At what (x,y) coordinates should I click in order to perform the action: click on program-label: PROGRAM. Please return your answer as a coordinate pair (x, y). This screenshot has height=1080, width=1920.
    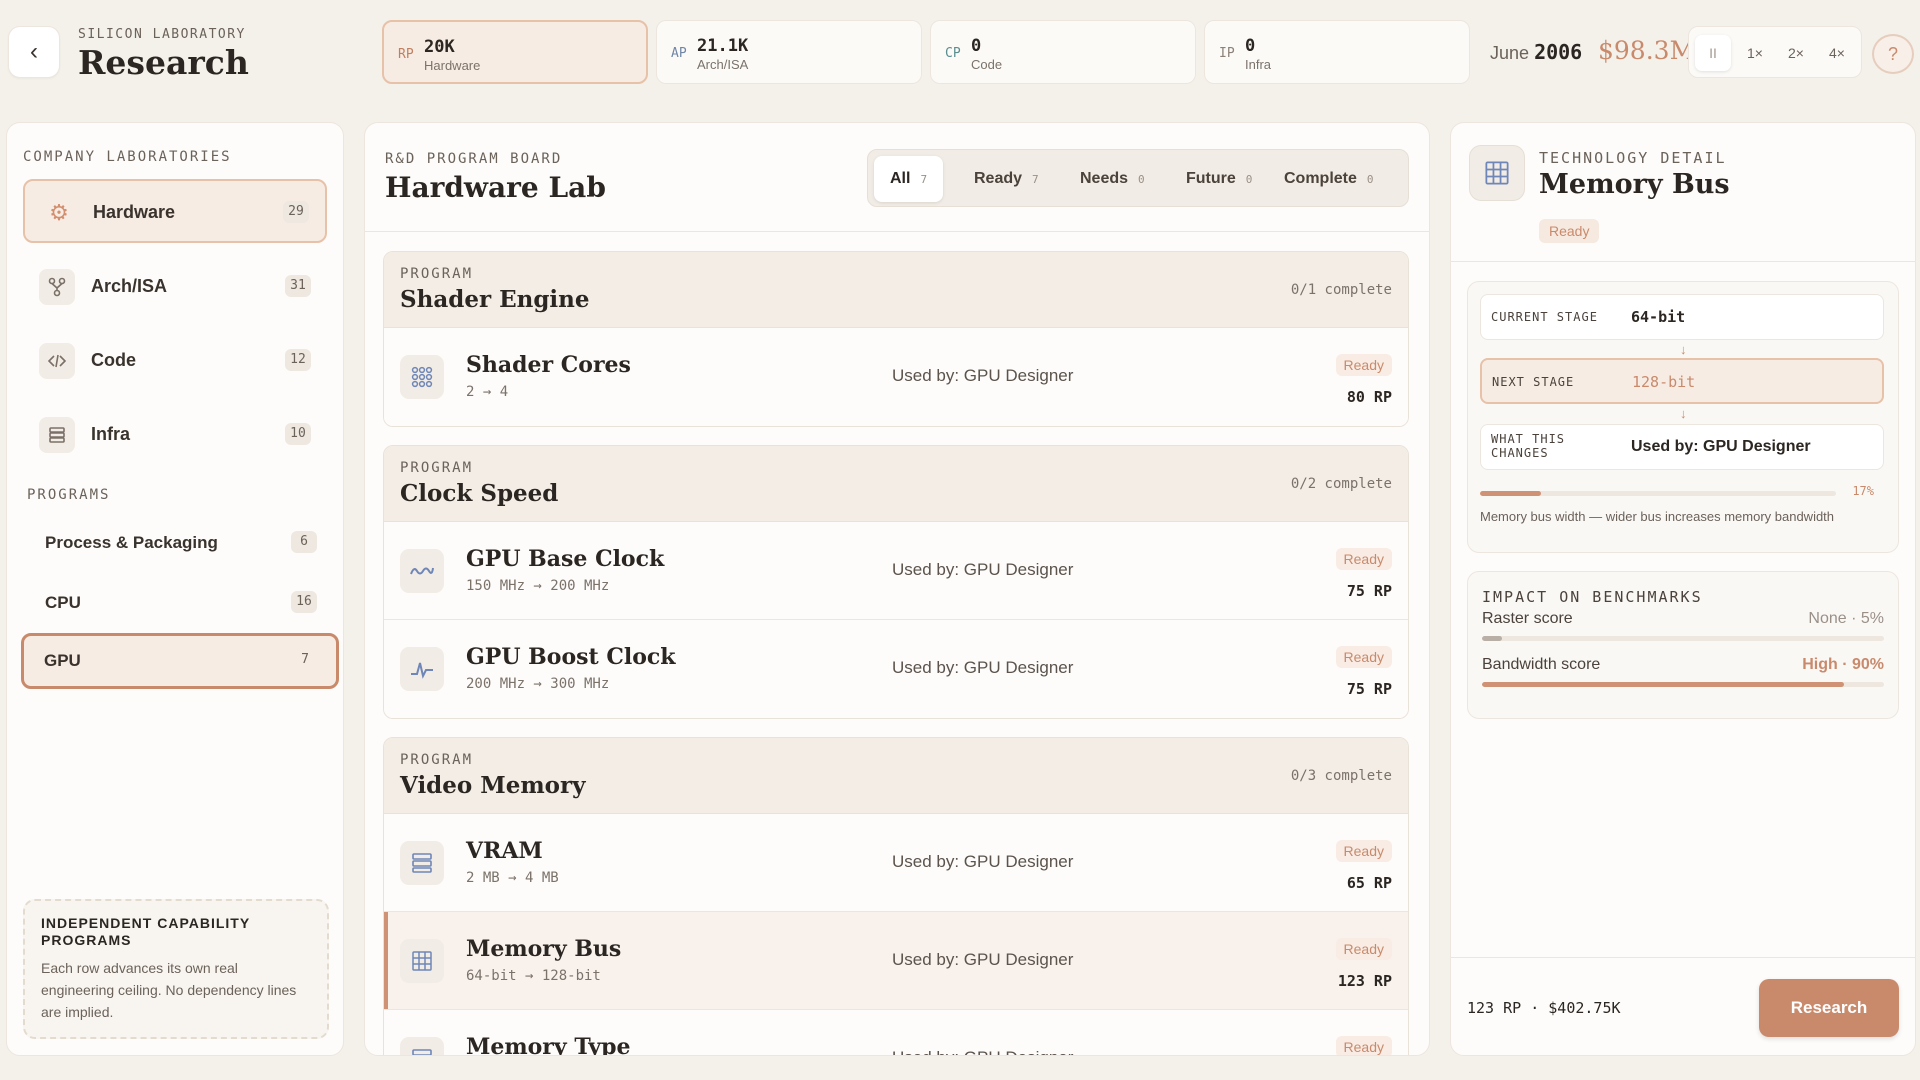
    Looking at the image, I should click on (437, 468).